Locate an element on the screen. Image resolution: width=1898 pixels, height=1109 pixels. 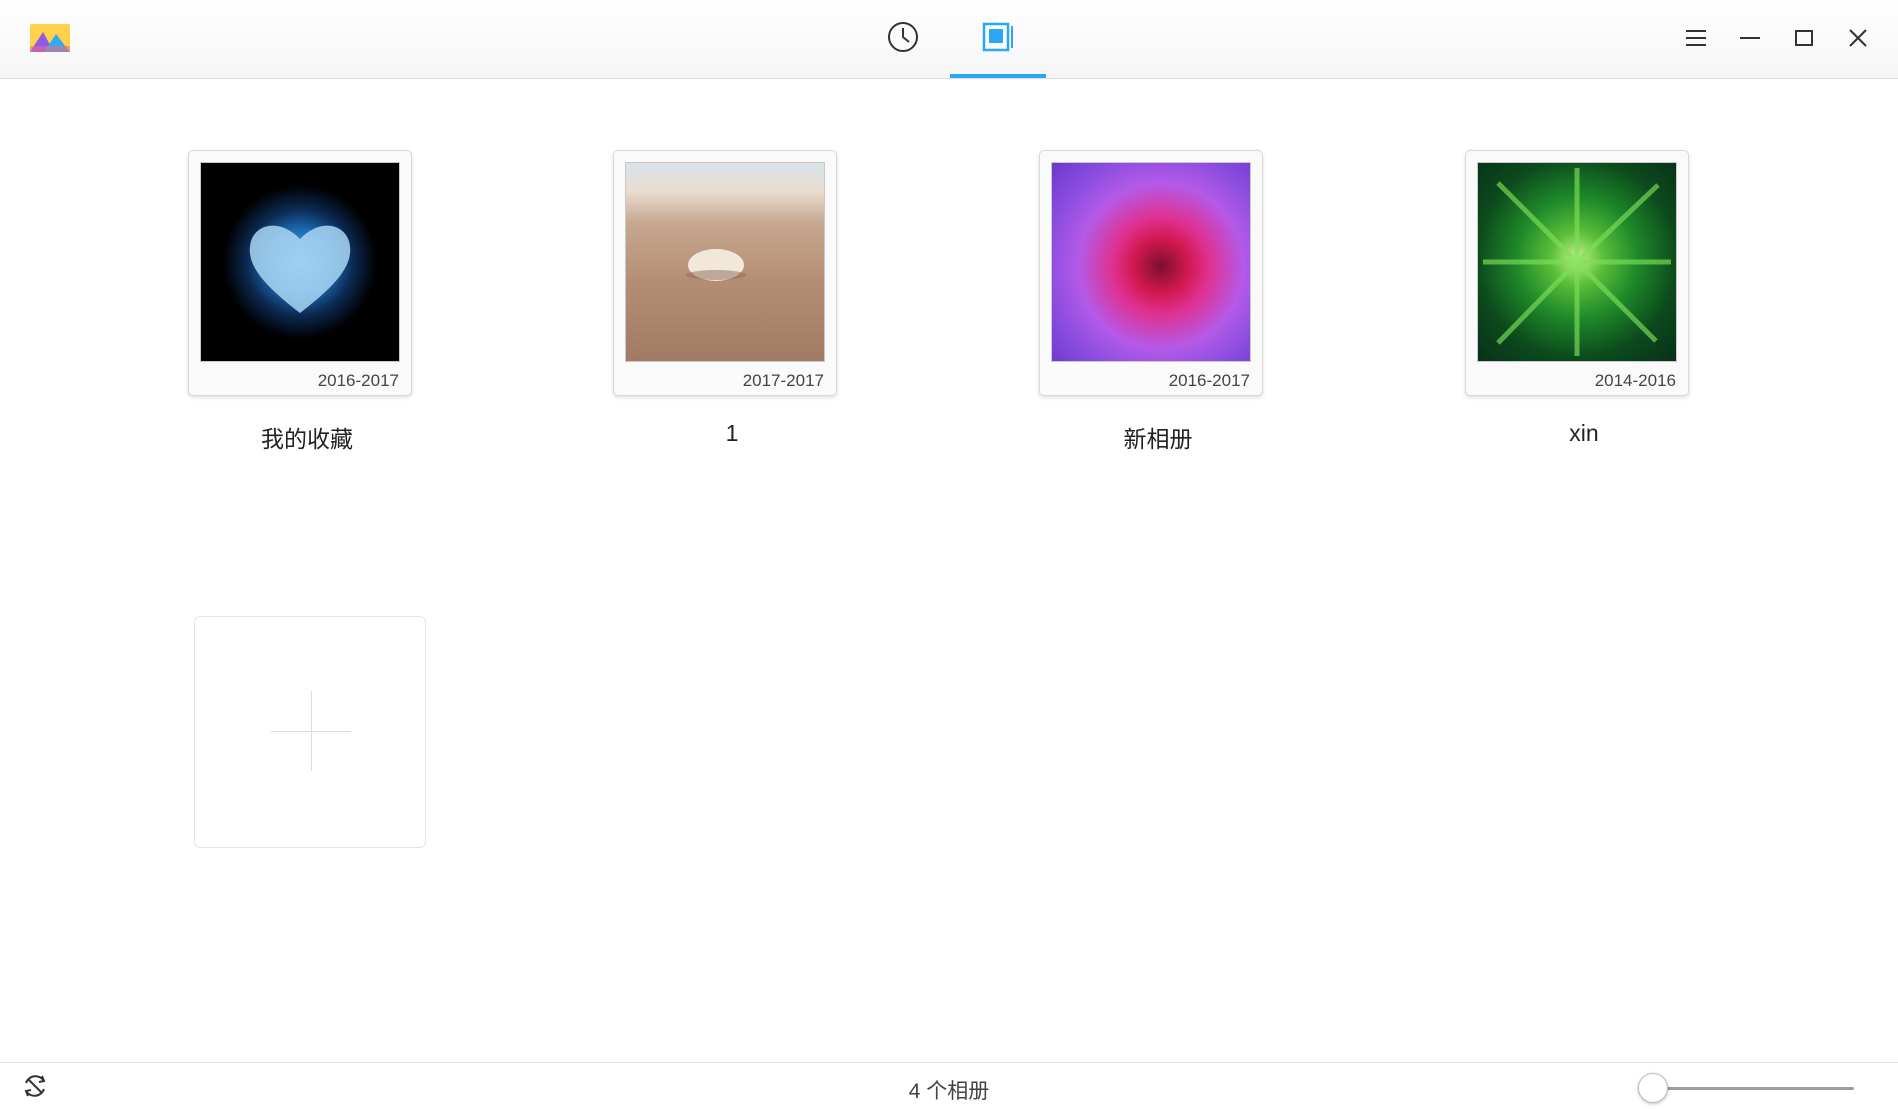
album-card: 2016-2017 新相册 is located at coordinates (1143, 308).